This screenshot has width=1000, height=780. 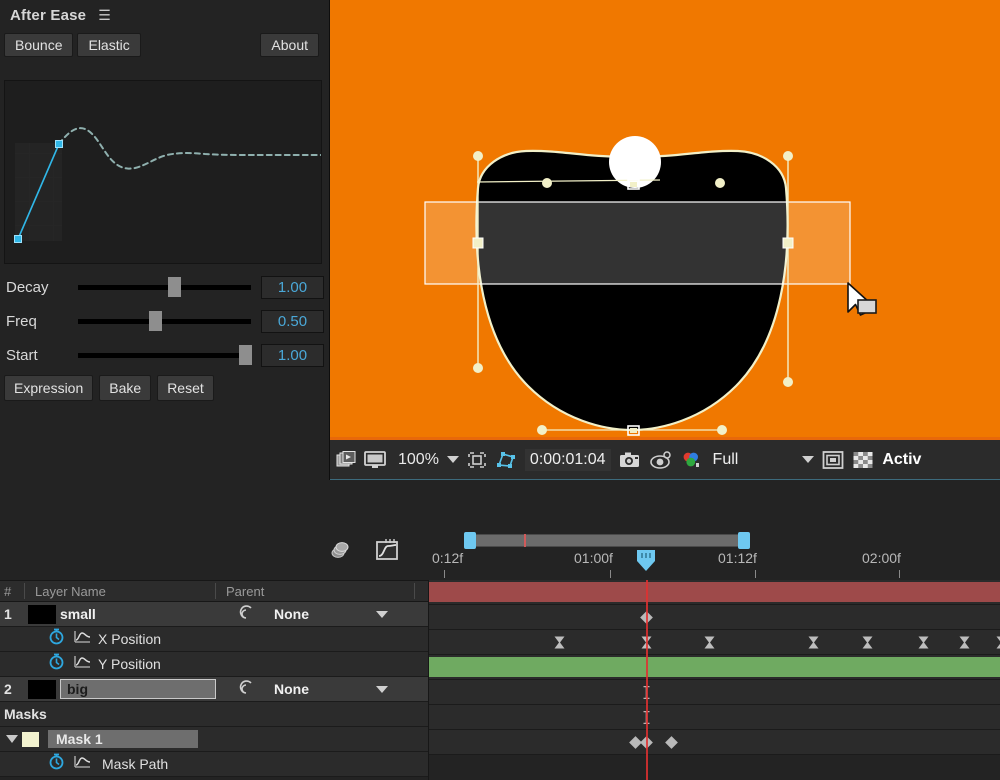 I want to click on parent-dropdown-big: None, so click(x=331, y=689).